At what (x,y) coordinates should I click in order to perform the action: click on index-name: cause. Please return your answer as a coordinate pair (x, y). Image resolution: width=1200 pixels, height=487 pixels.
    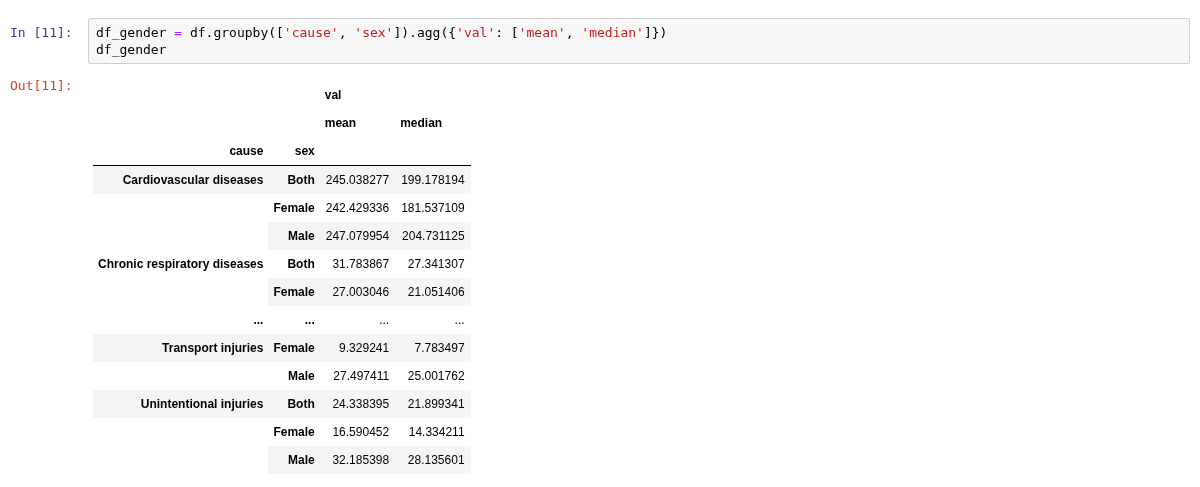
    Looking at the image, I should click on (246, 151).